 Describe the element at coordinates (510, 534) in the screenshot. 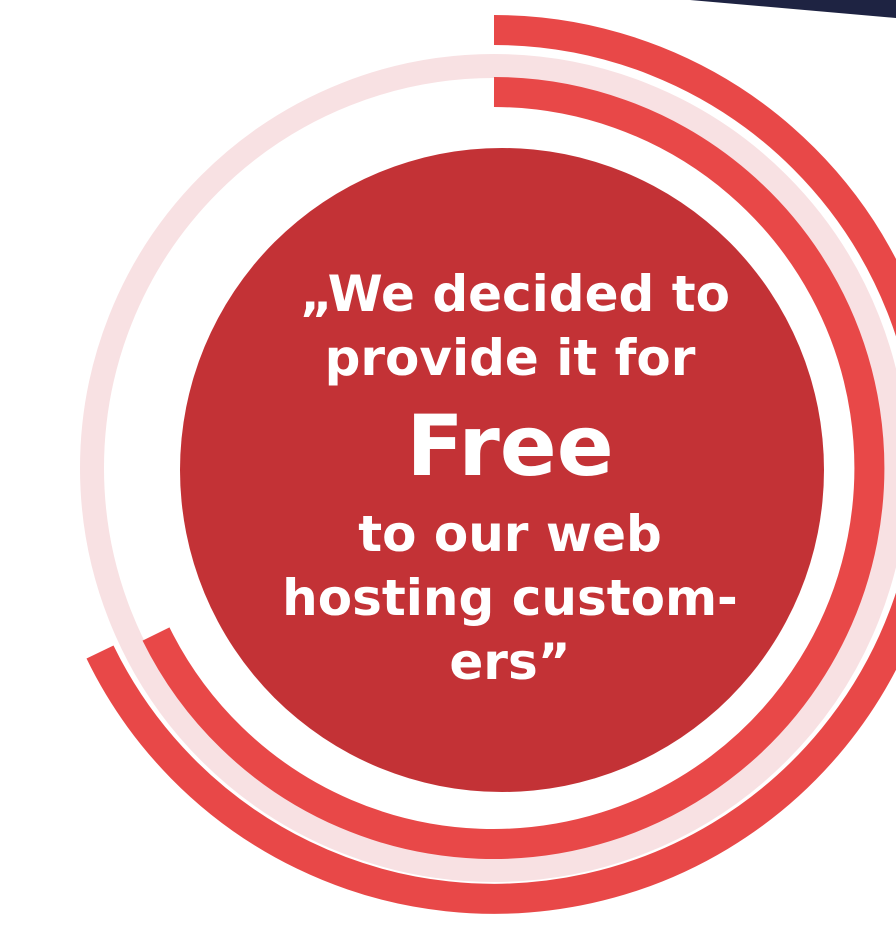

I see `quote-line-3: to our web` at that location.